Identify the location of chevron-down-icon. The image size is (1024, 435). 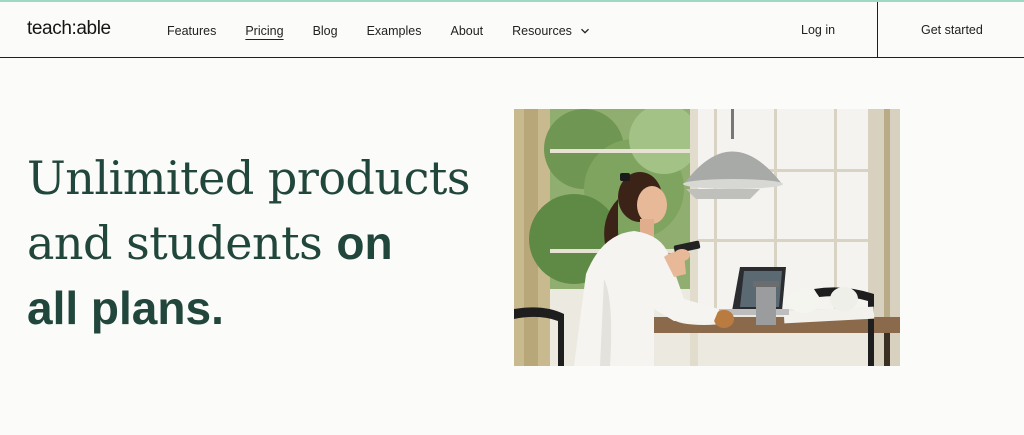
(584, 31).